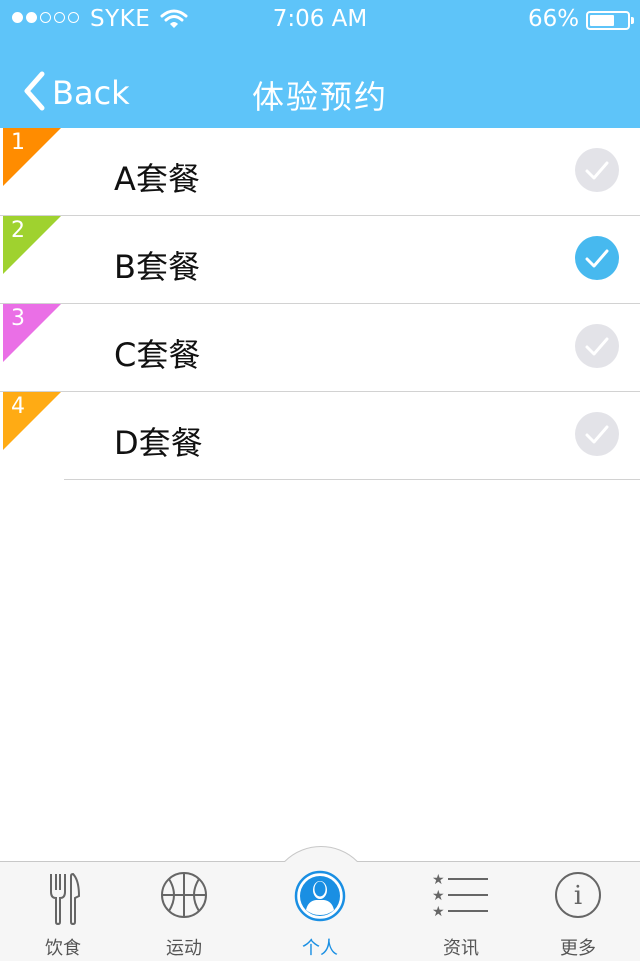  I want to click on list-item: 4 D套餐, so click(320, 436).